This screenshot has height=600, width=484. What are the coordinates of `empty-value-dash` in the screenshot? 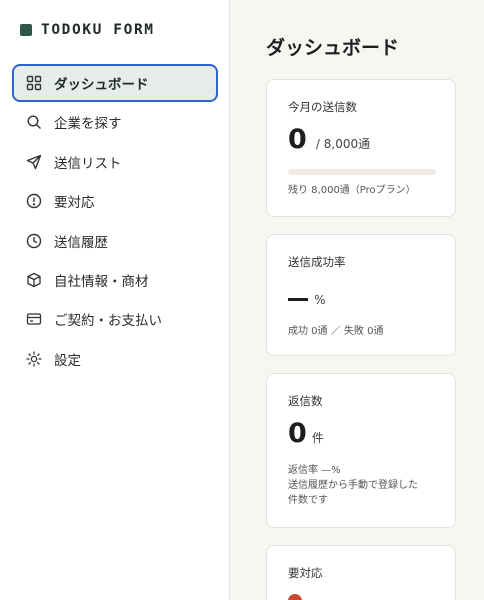 It's located at (298, 299).